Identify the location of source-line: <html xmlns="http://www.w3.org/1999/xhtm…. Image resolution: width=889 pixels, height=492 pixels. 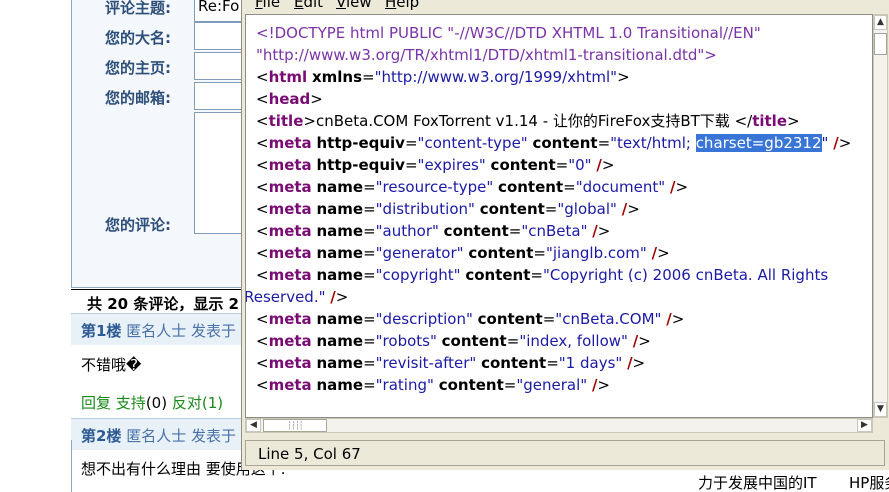
(443, 77).